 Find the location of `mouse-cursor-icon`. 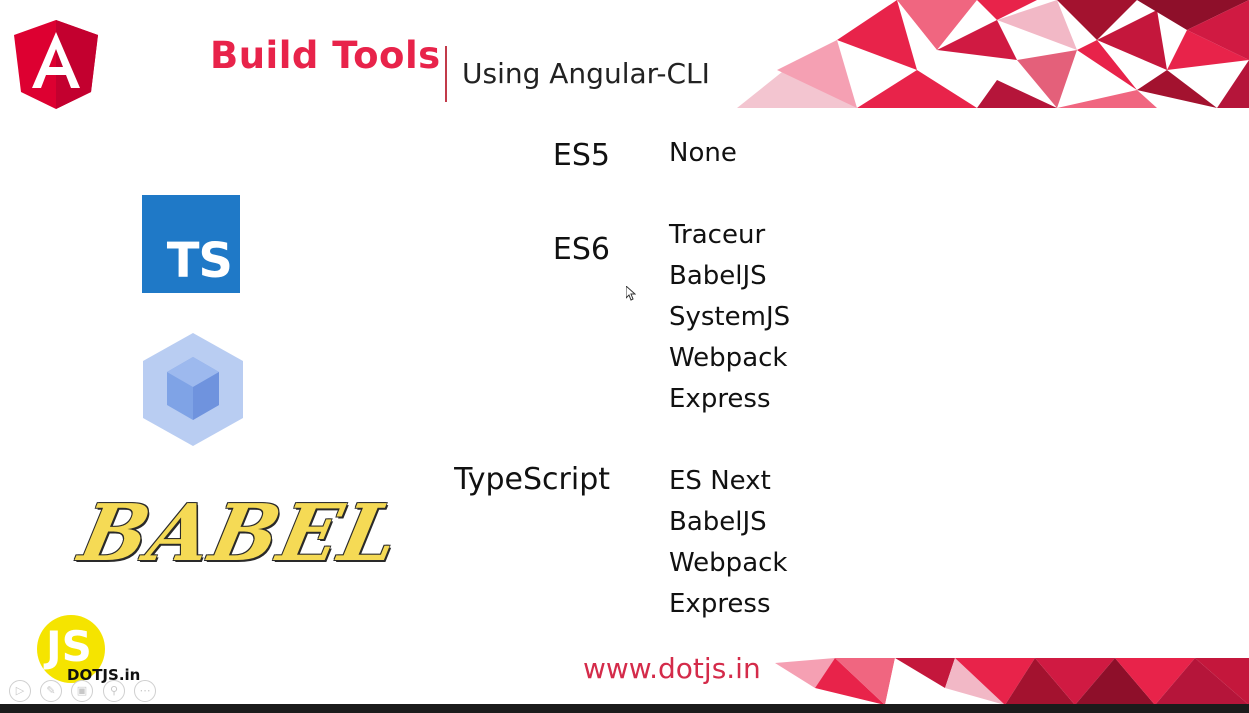

mouse-cursor-icon is located at coordinates (631, 293).